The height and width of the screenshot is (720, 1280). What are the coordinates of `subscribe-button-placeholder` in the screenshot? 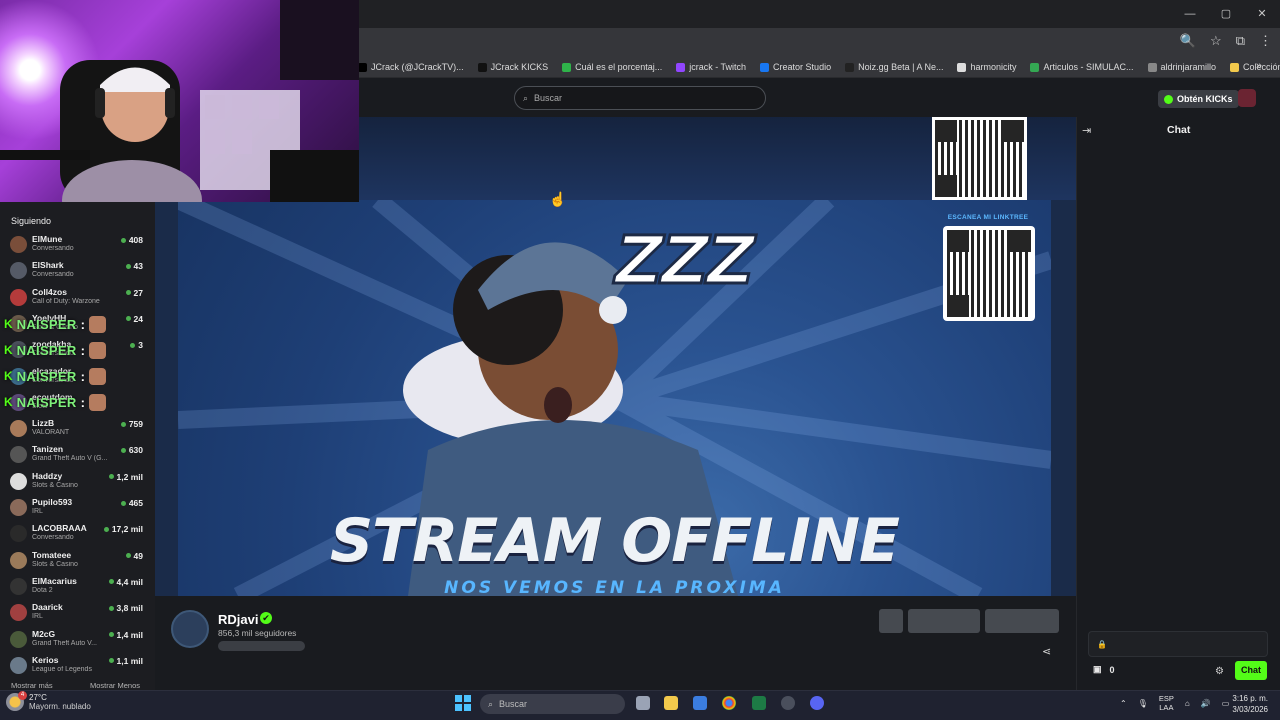 It's located at (1022, 621).